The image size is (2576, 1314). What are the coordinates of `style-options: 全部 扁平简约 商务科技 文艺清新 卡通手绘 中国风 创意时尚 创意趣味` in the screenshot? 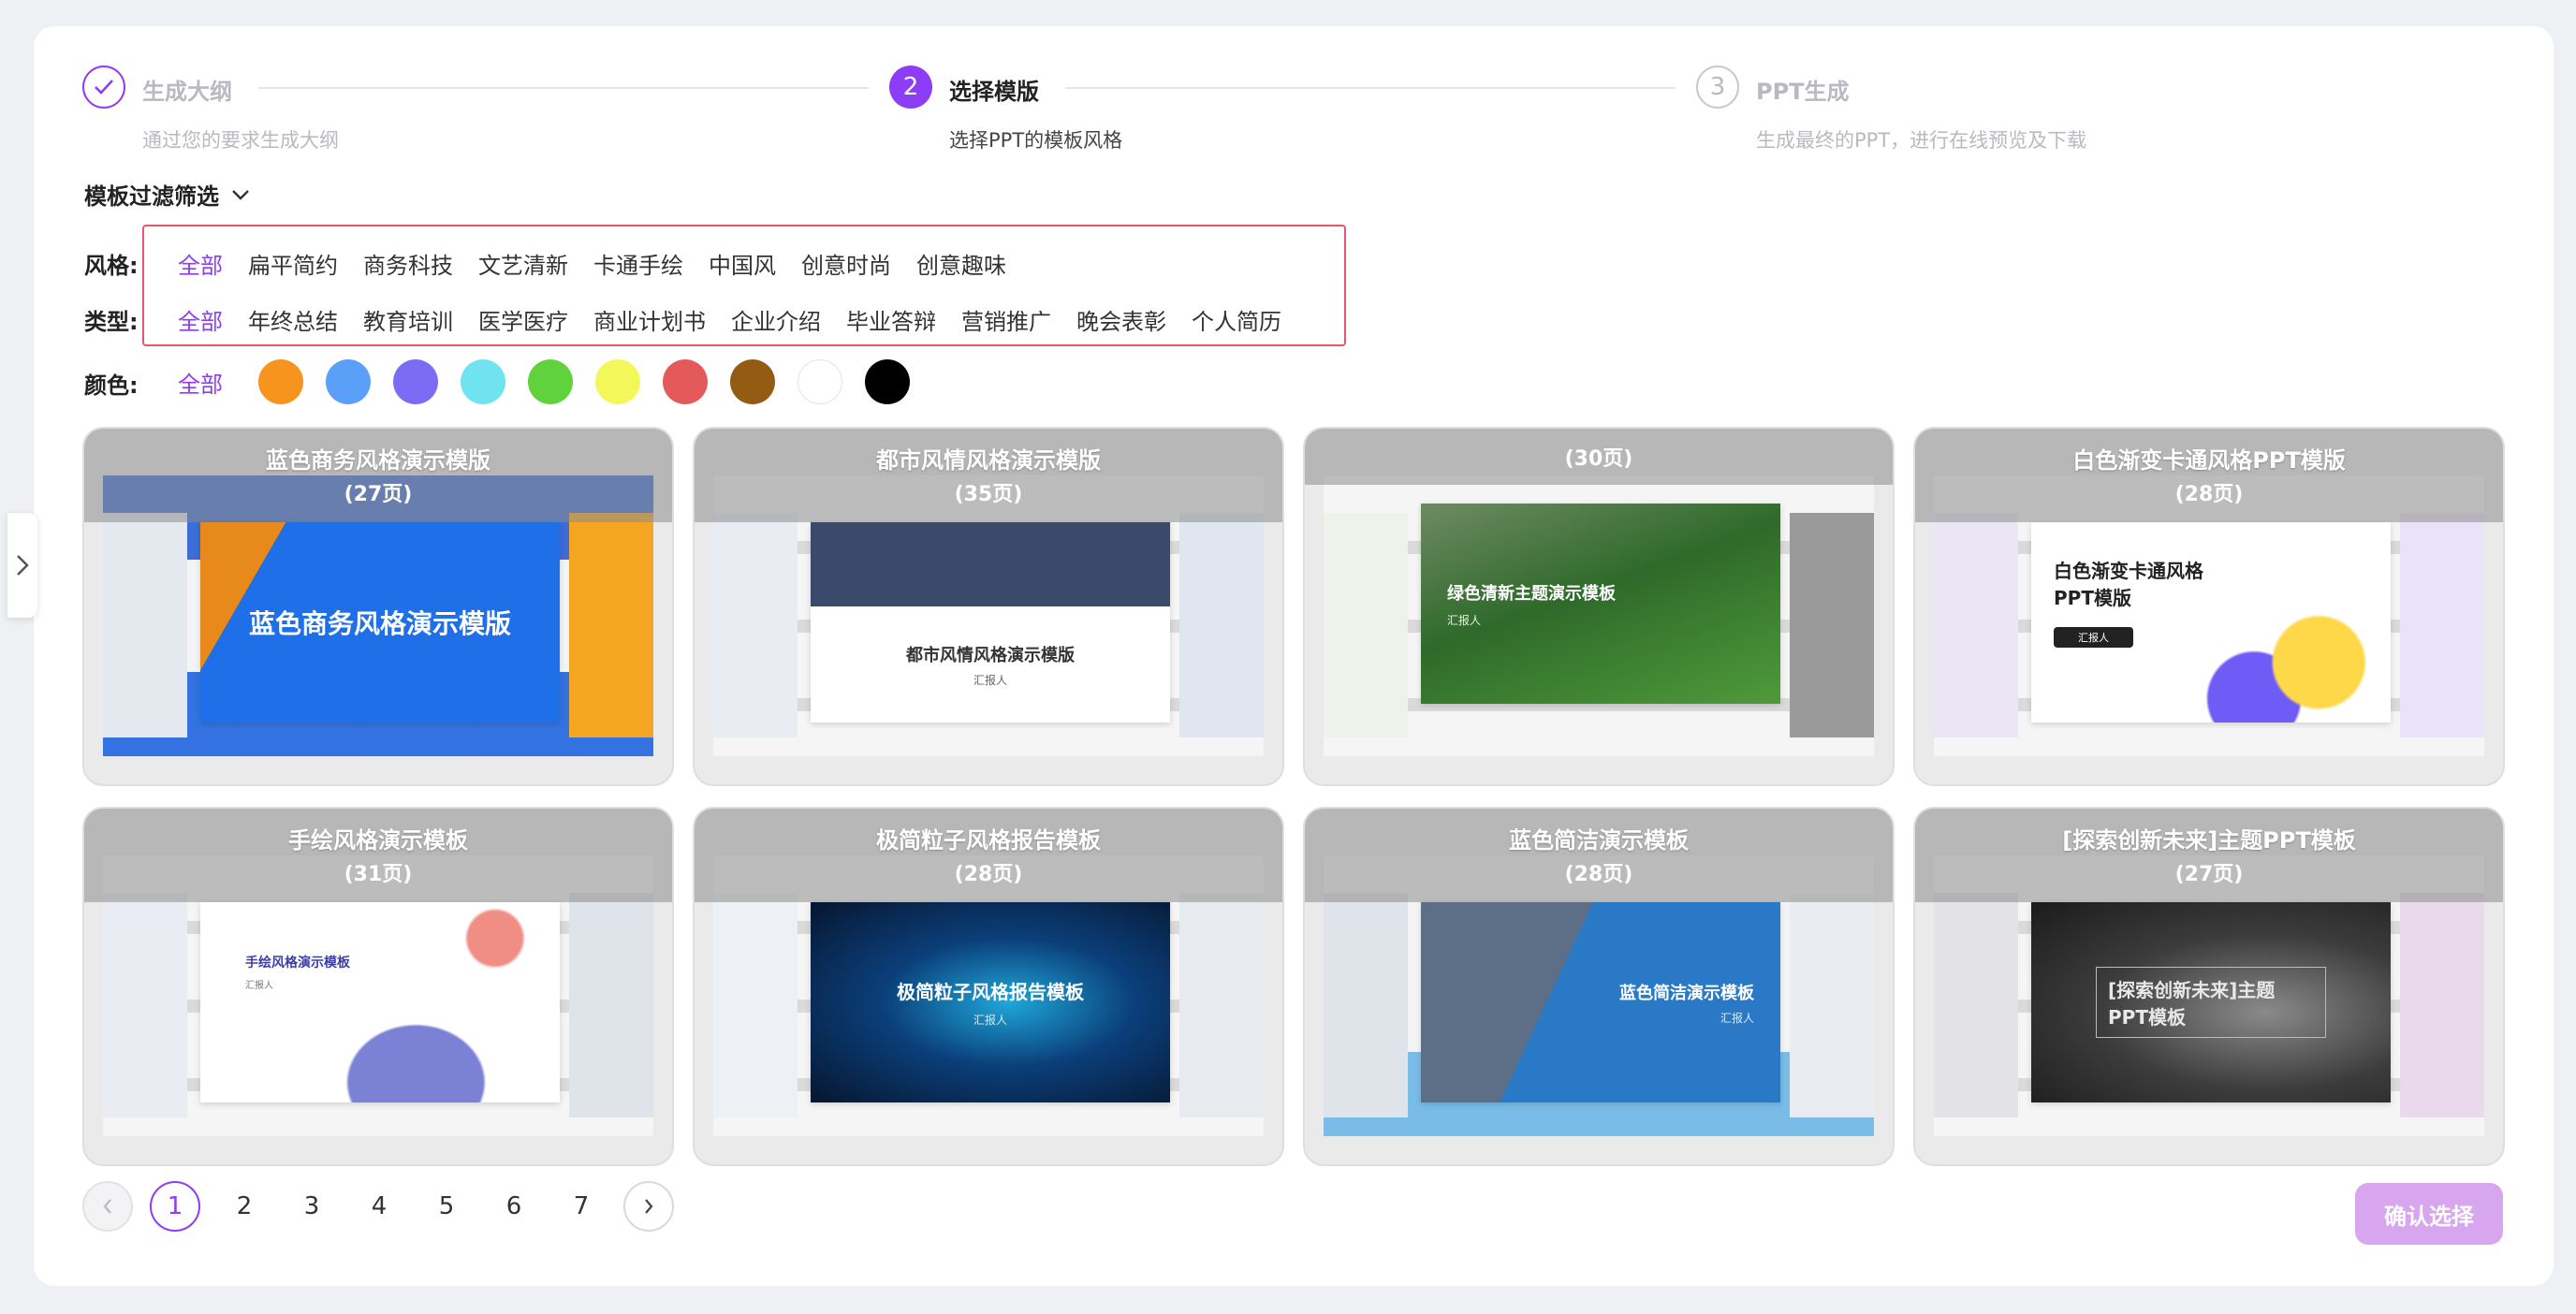 It's located at (592, 264).